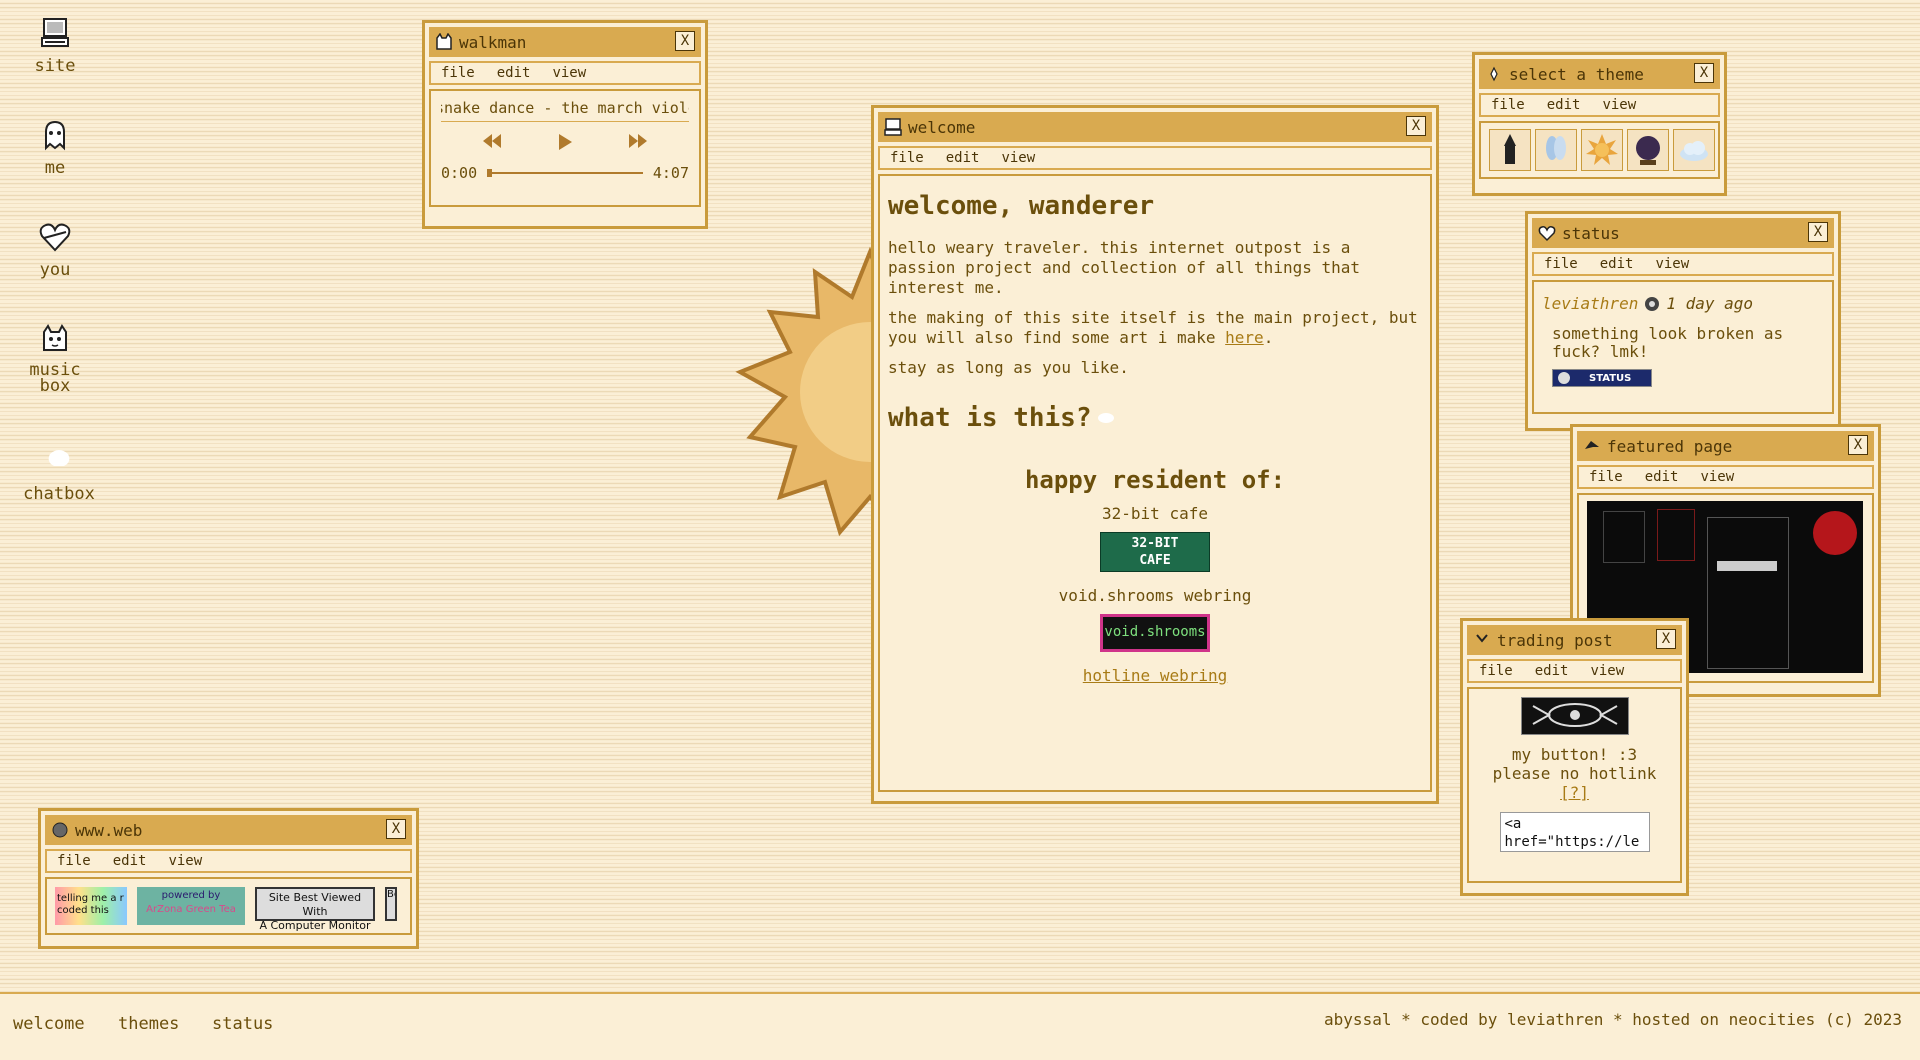 The width and height of the screenshot is (1920, 1060). What do you see at coordinates (1556, 150) in the screenshot?
I see `theme-fairy-button` at bounding box center [1556, 150].